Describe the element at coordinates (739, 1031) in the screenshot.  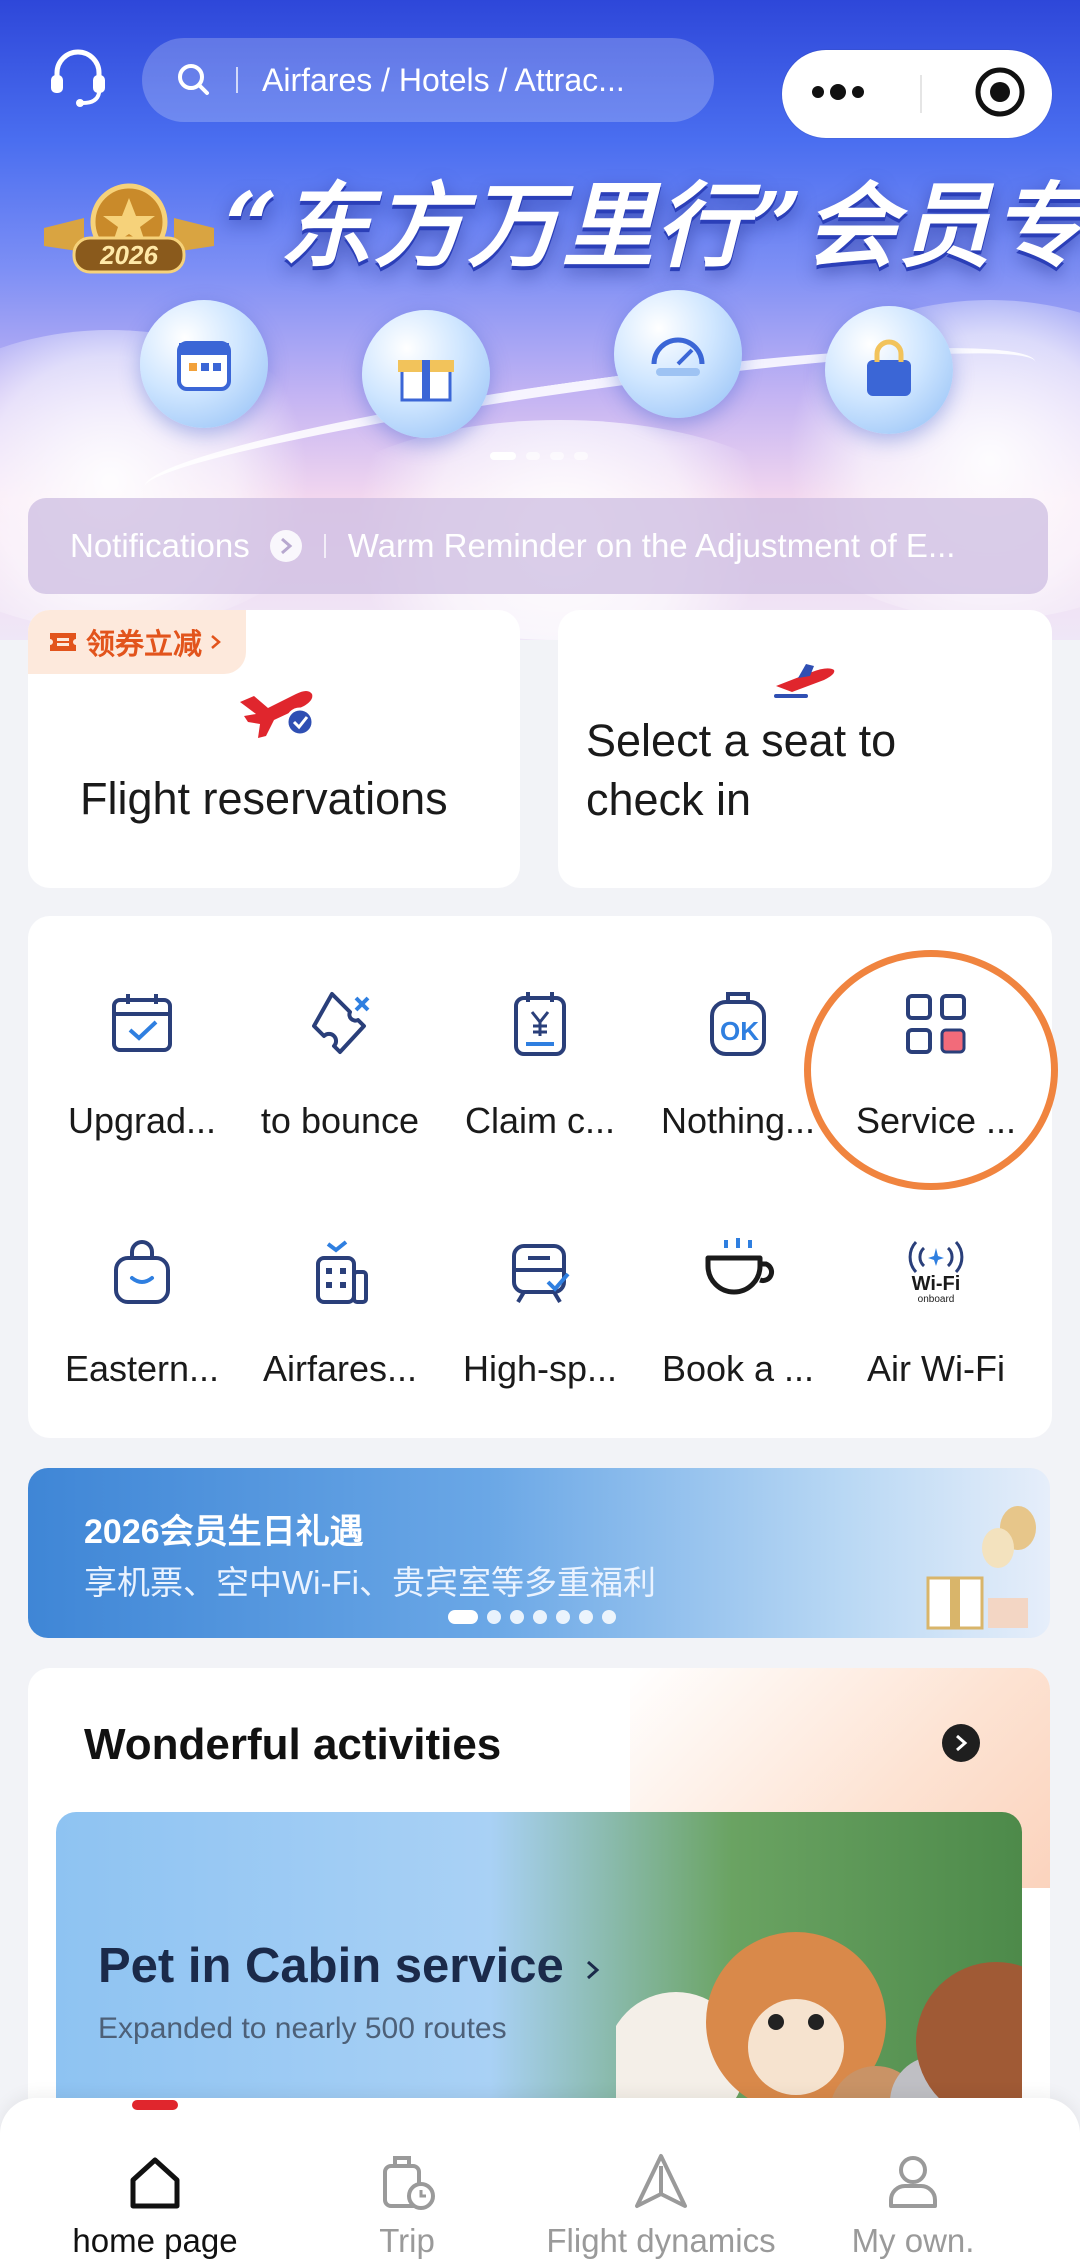
I see `svg-text: OK` at that location.